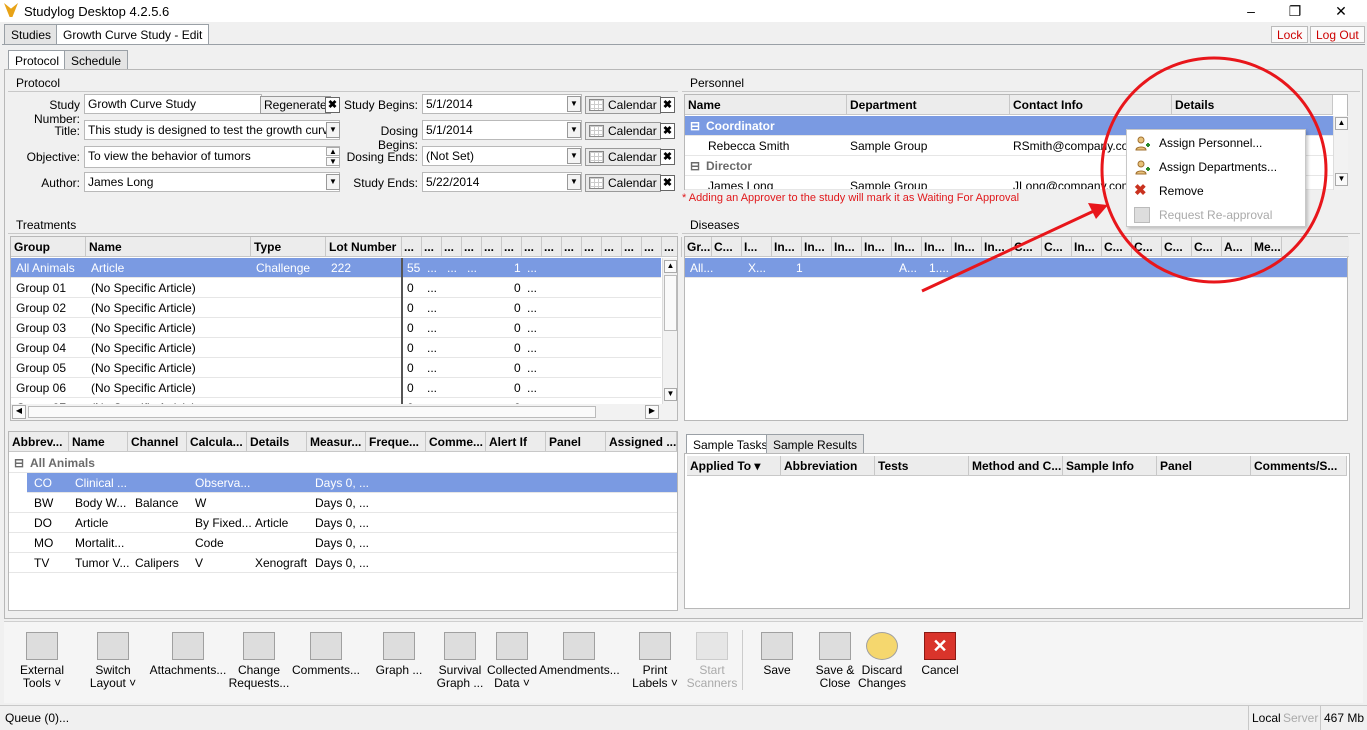  What do you see at coordinates (882, 646) in the screenshot?
I see `discard-changes-icon` at bounding box center [882, 646].